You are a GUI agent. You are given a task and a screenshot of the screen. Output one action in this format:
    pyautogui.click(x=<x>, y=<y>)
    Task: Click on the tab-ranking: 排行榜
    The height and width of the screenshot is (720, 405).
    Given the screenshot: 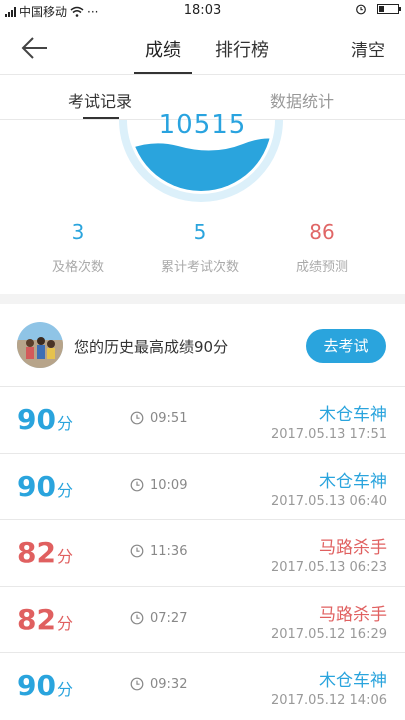 What is the action you would take?
    pyautogui.click(x=242, y=49)
    